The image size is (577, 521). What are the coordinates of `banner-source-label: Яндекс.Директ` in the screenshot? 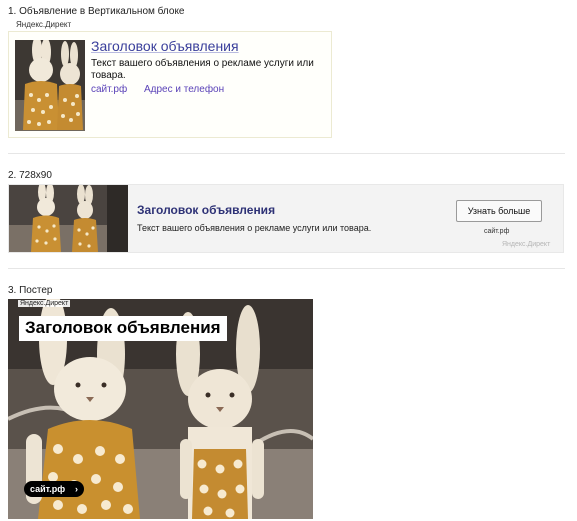 It's located at (526, 244).